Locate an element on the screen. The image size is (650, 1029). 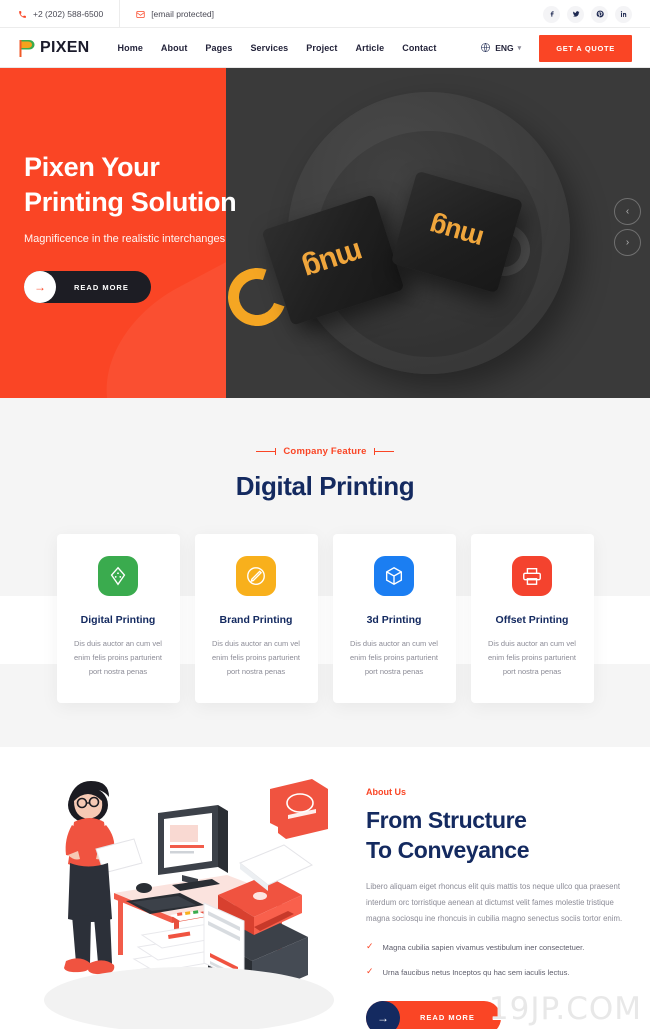
hero-read-more-button: → READ MORE is located at coordinates (87, 287).